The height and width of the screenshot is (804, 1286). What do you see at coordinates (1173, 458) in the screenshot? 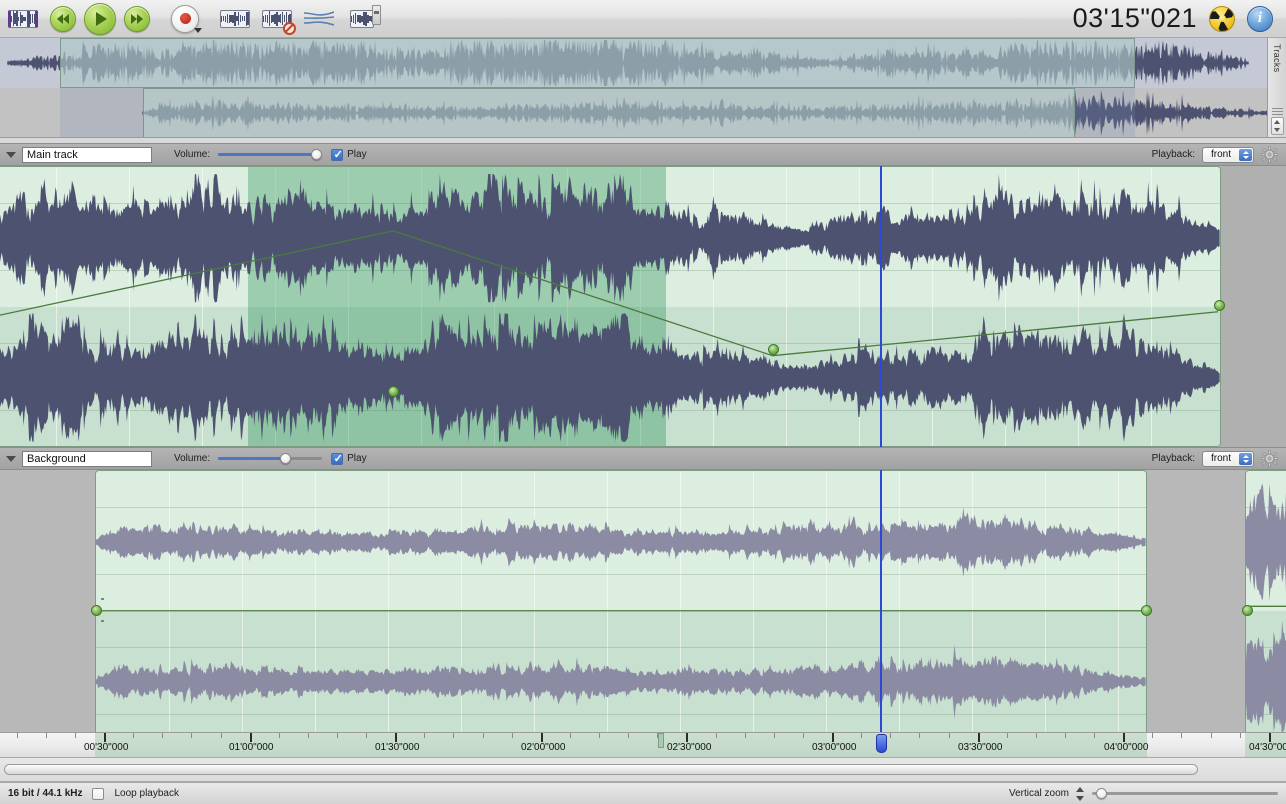
I see `playback-label-background: Playback:` at bounding box center [1173, 458].